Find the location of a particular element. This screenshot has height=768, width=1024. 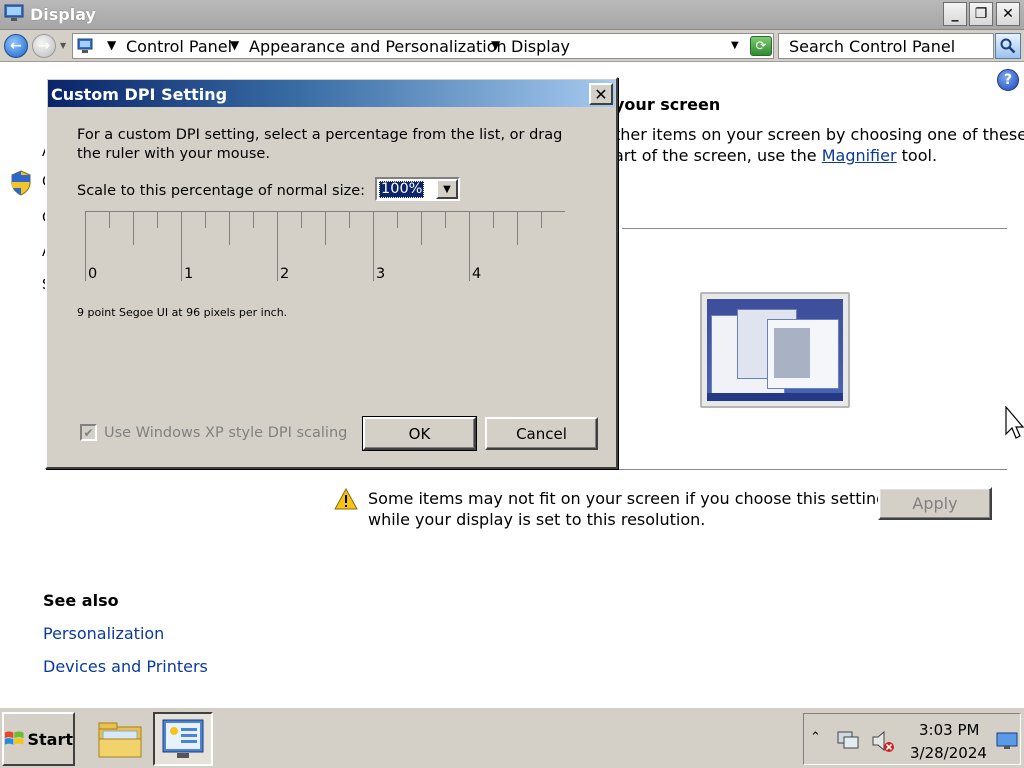

refresh-button: ⟳ is located at coordinates (761, 46).